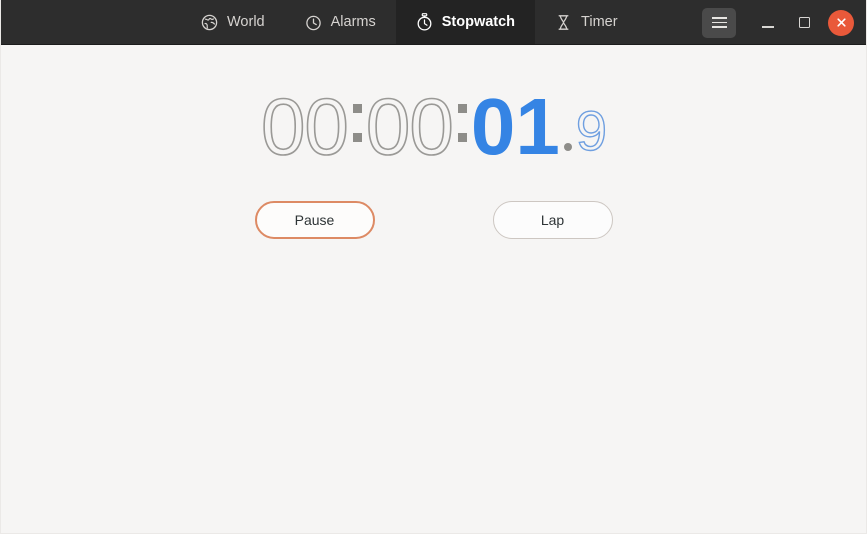 This screenshot has width=867, height=534. Describe the element at coordinates (768, 27) in the screenshot. I see `minimize-glyph` at that location.